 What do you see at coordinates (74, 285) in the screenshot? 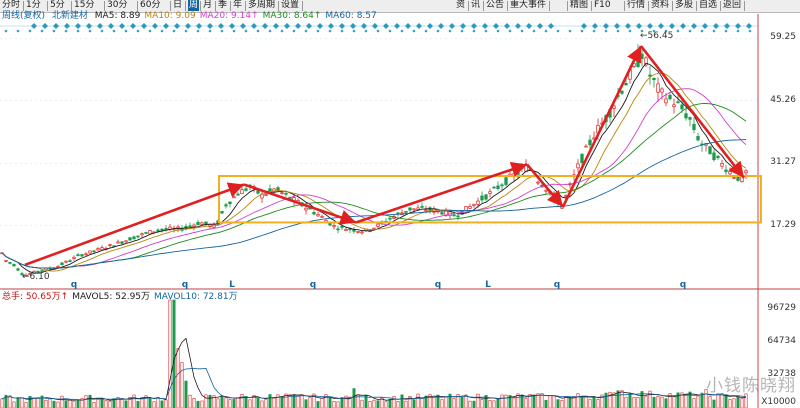
I see `signal-marker-1: q` at bounding box center [74, 285].